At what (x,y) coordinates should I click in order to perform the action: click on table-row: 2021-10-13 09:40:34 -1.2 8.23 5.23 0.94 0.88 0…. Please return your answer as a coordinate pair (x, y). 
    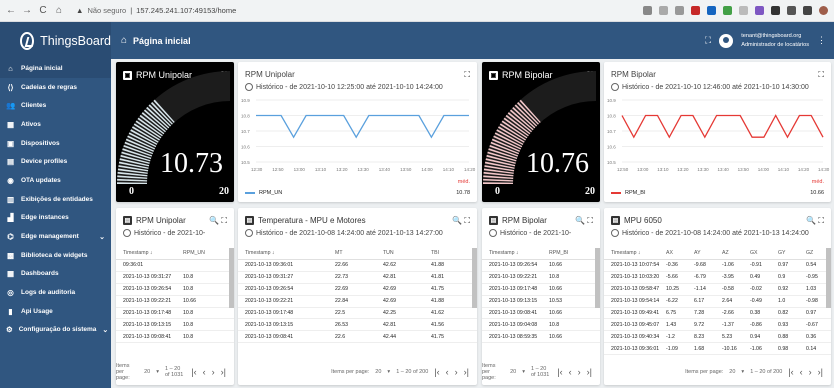
    Looking at the image, I should click on (717, 337).